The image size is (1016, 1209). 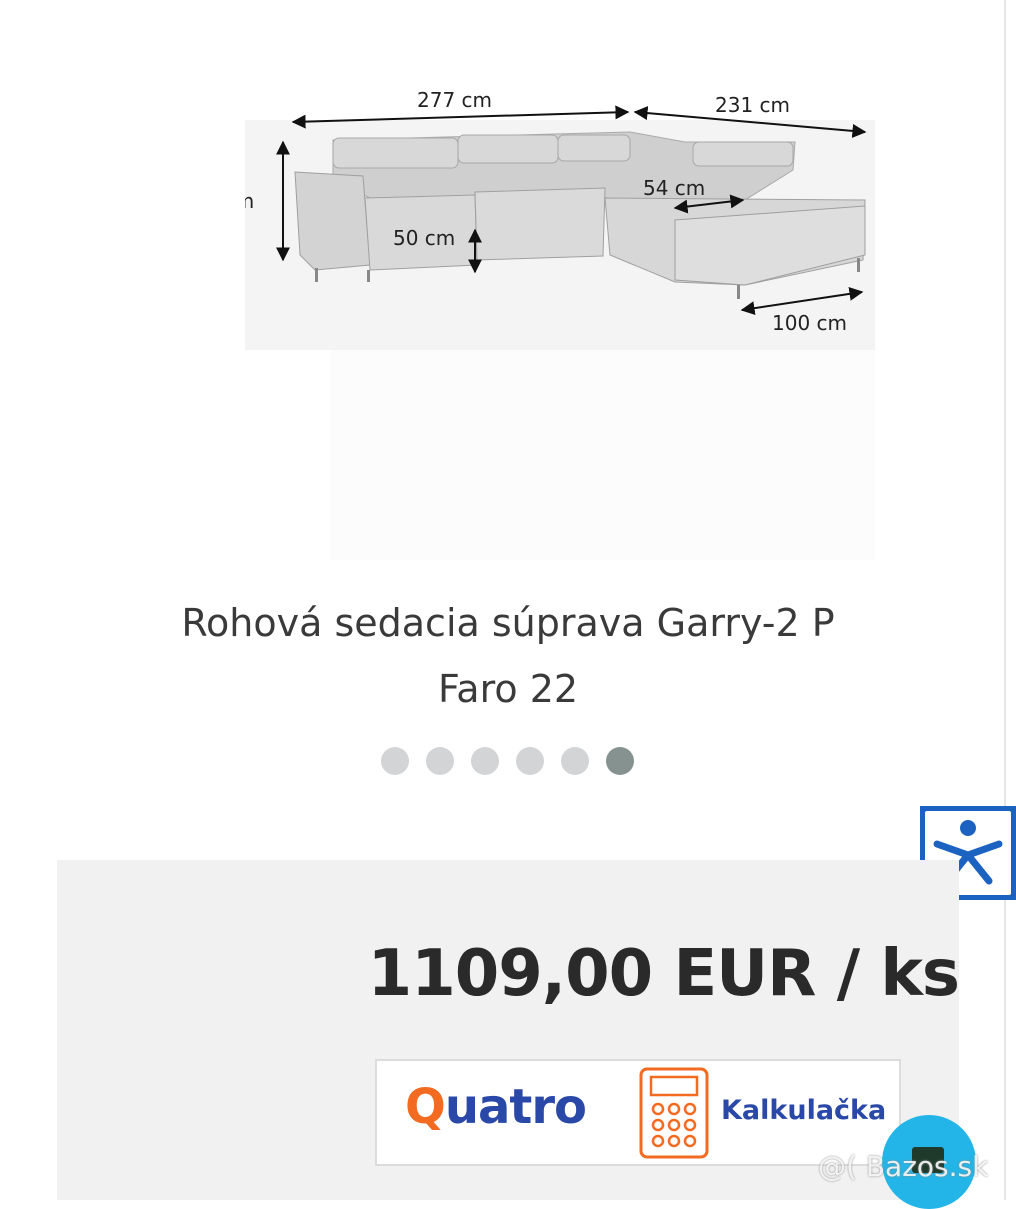 What do you see at coordinates (752, 105) in the screenshot?
I see `dimension-width-side: 231 cm` at bounding box center [752, 105].